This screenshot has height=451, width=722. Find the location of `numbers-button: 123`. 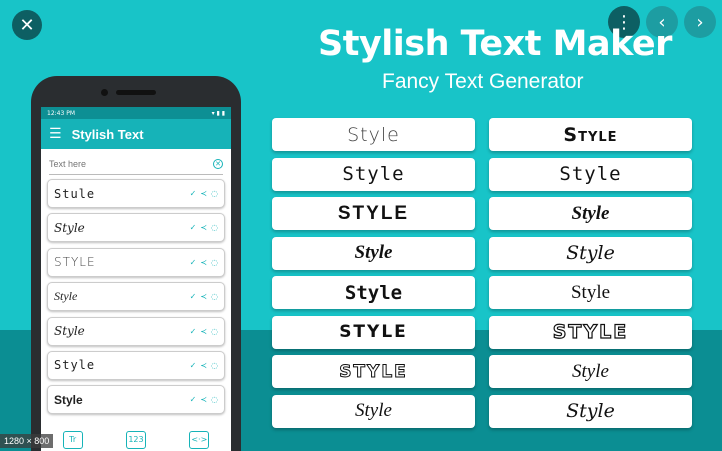

numbers-button: 123 is located at coordinates (135, 439).